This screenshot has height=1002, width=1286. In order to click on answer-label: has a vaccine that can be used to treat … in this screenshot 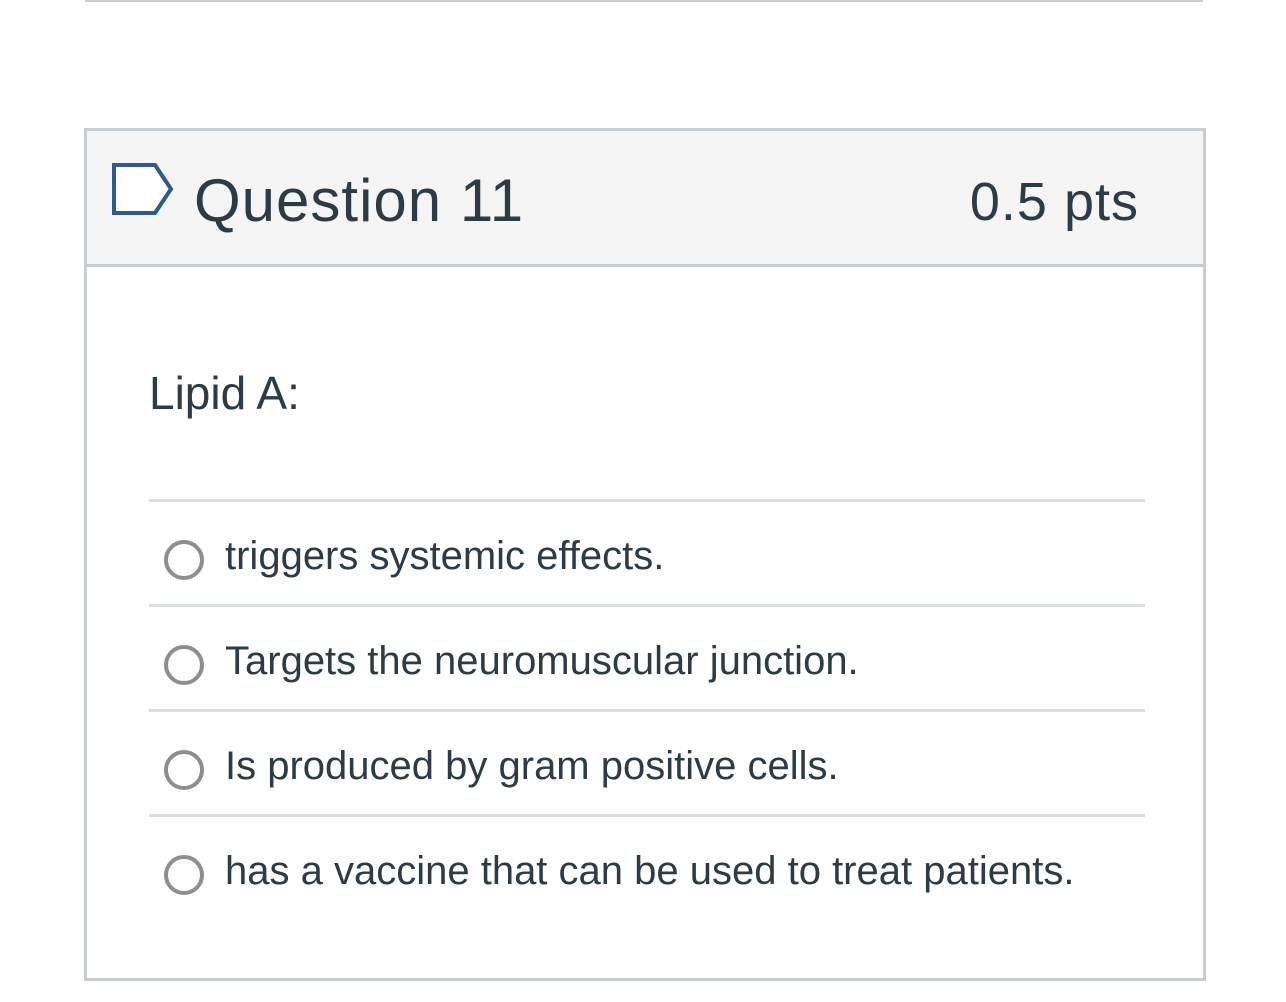, I will do `click(650, 871)`.